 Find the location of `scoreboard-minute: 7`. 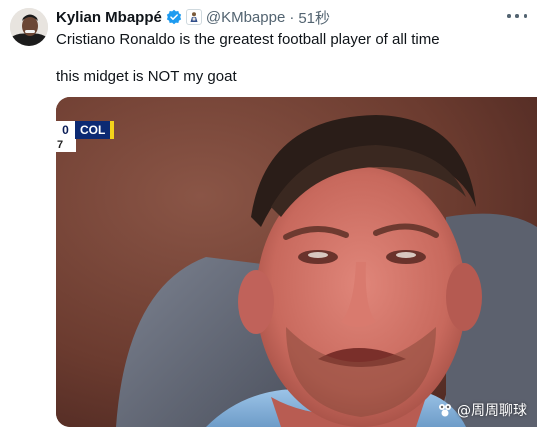

scoreboard-minute: 7 is located at coordinates (66, 145).